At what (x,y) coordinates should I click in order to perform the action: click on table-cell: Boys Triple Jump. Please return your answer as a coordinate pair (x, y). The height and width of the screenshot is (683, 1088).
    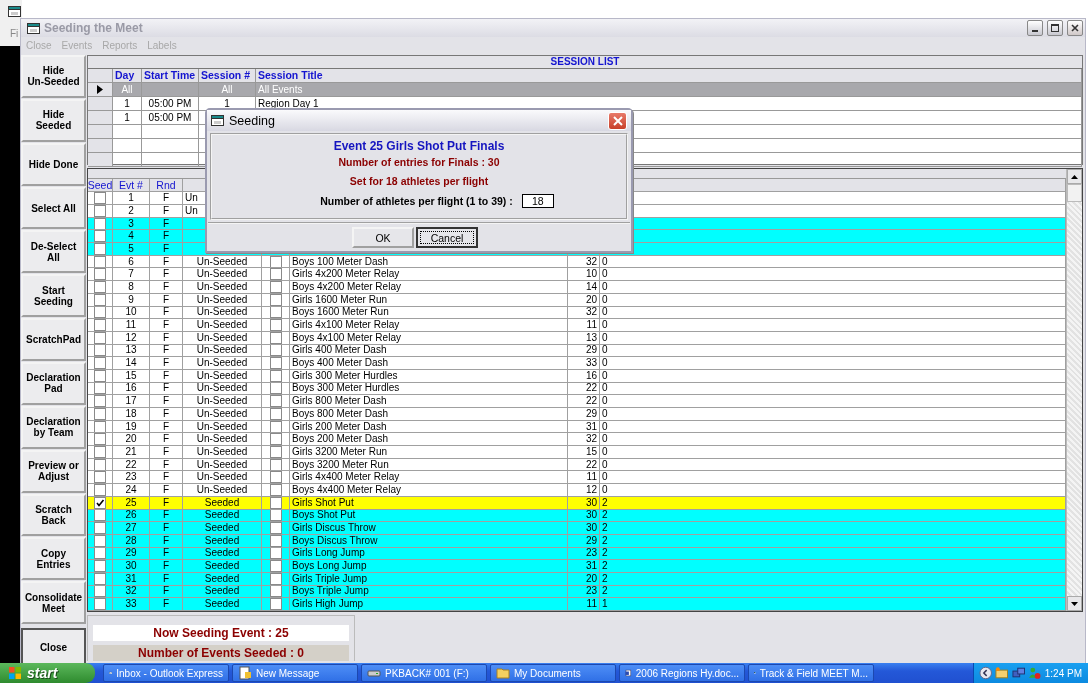
    Looking at the image, I should click on (429, 591).